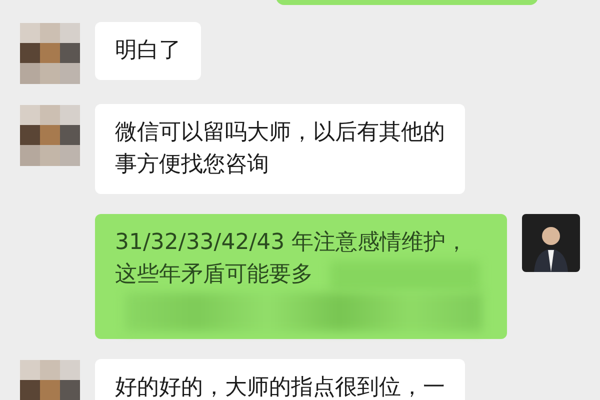 The height and width of the screenshot is (400, 600). I want to click on message-bubble: 好的好的，大师的指点很到位，一, so click(280, 379).